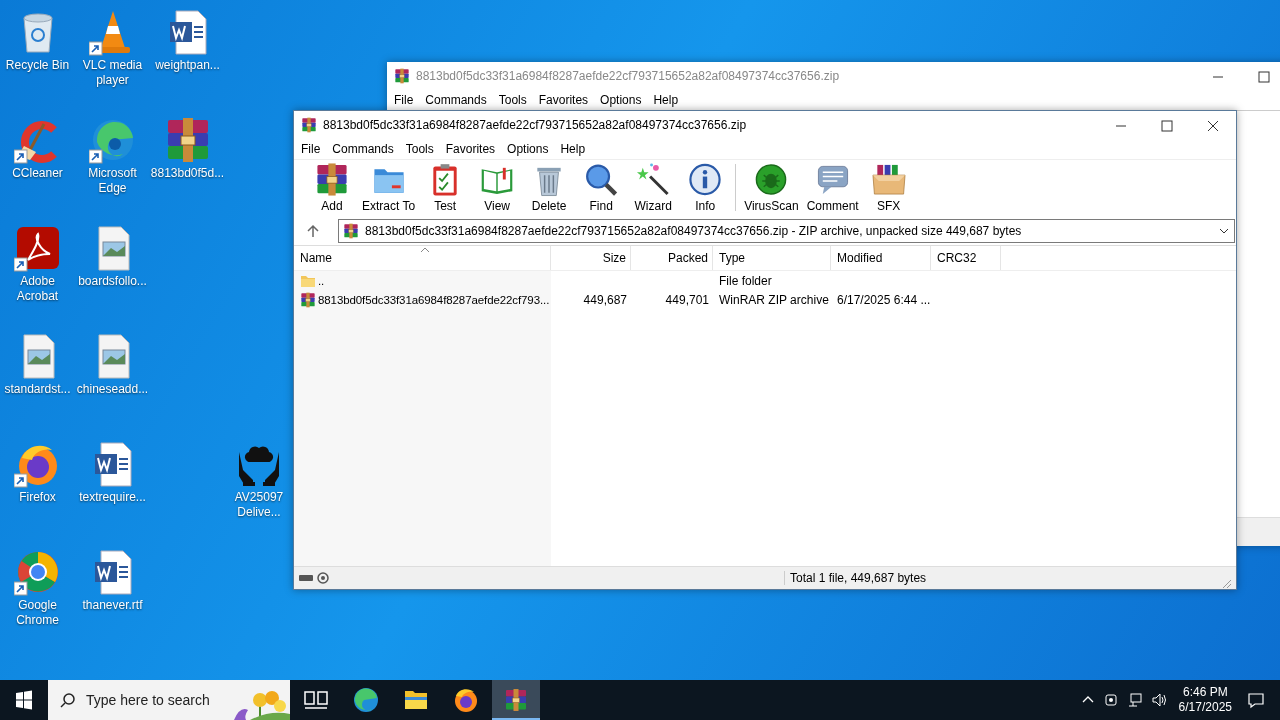 The width and height of the screenshot is (1280, 720). What do you see at coordinates (966, 258) in the screenshot?
I see `column-header: CRC32` at bounding box center [966, 258].